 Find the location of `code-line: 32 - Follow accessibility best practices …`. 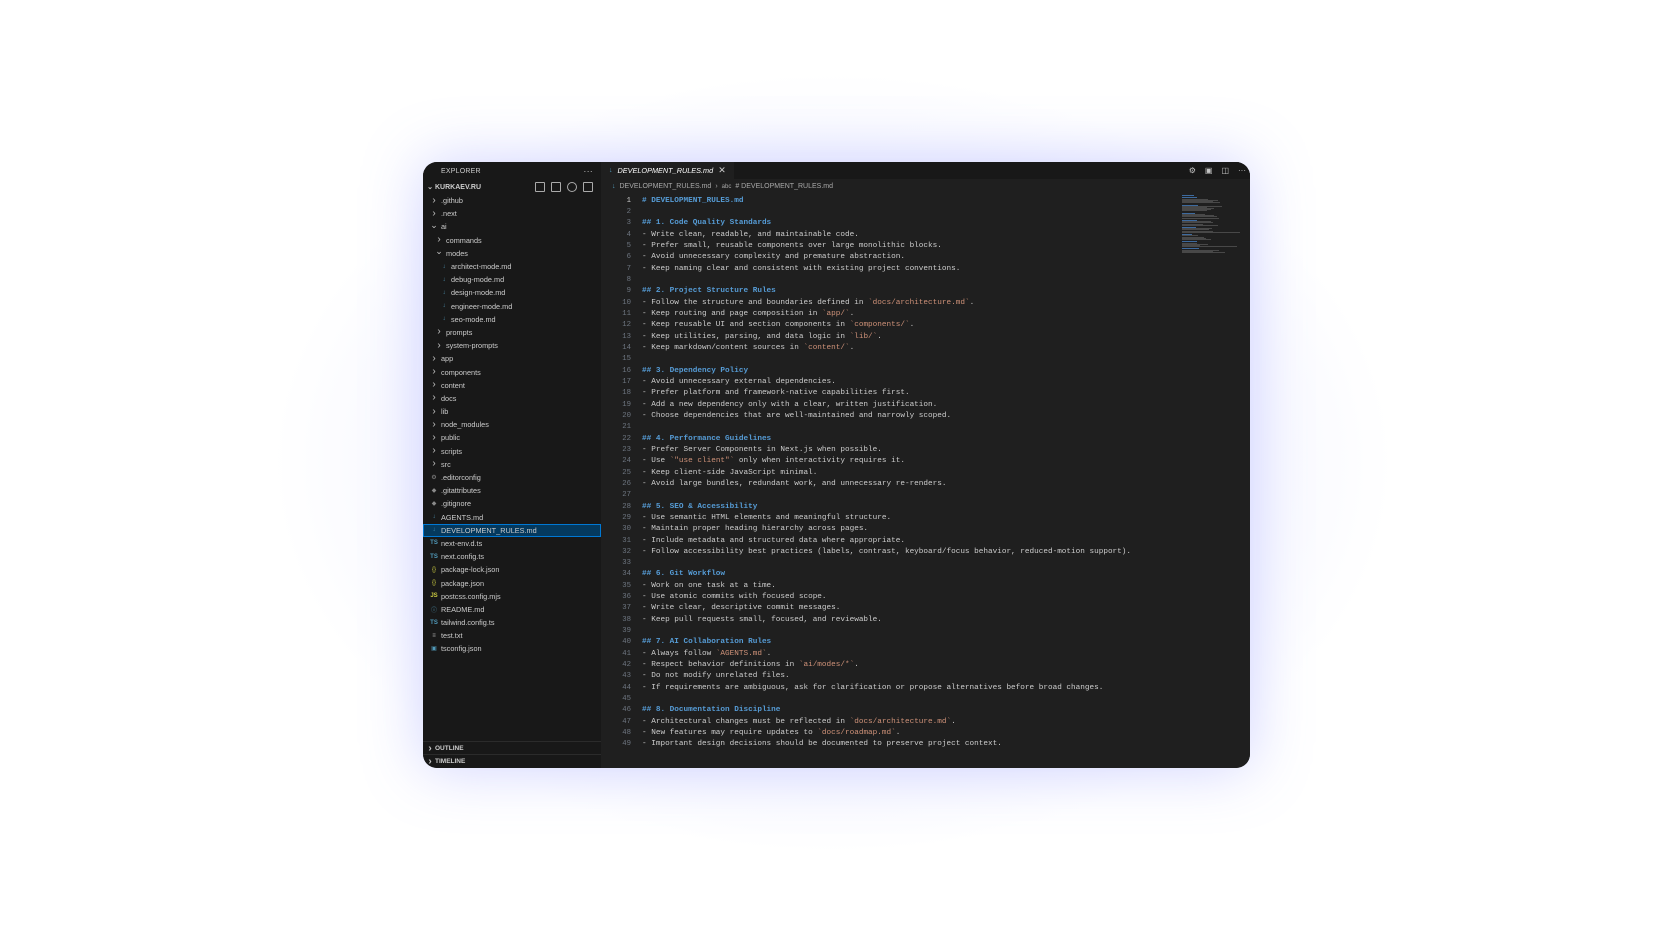

code-line: 32 - Follow accessibility best practices … is located at coordinates (890, 551).